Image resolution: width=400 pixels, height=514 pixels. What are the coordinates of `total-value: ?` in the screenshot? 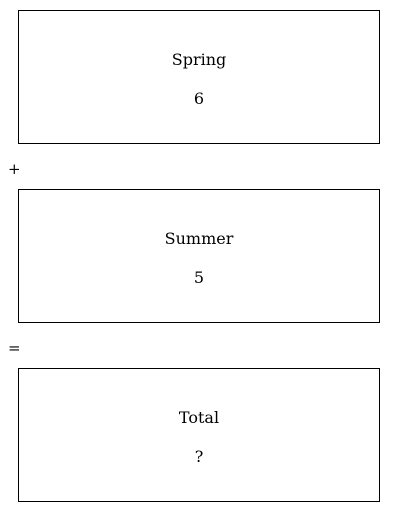 It's located at (199, 456).